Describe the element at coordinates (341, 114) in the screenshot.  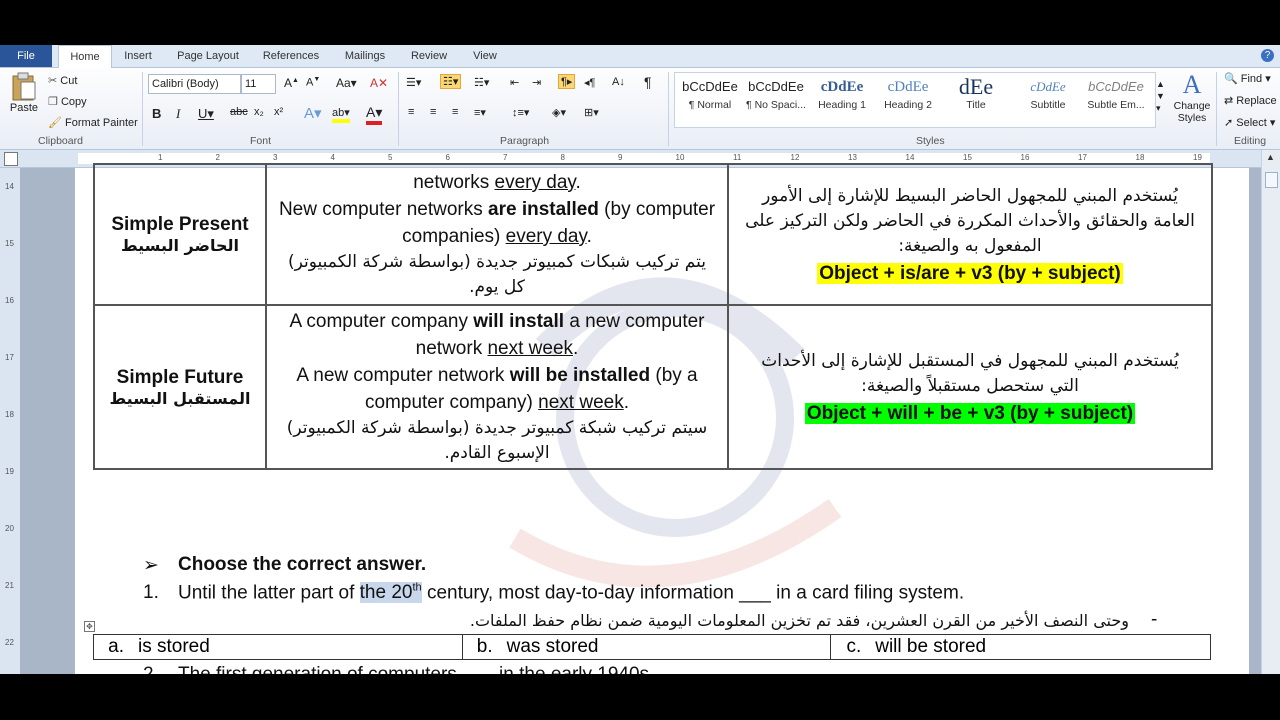
I see `highlight-button: ab▾` at that location.